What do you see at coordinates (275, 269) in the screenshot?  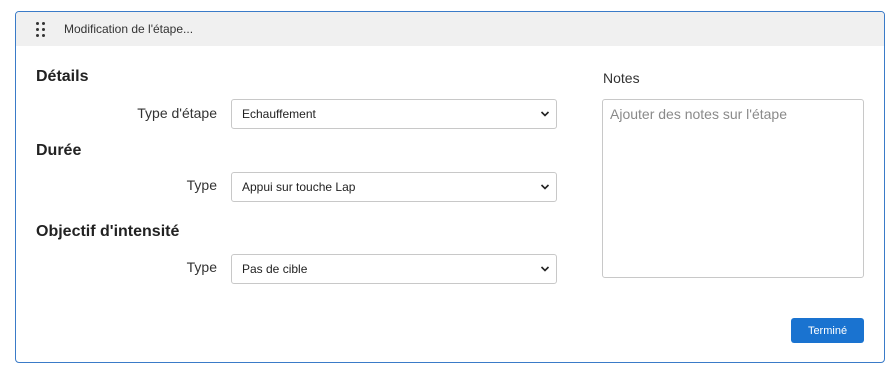 I see `intensity-type-value: Pas de cible` at bounding box center [275, 269].